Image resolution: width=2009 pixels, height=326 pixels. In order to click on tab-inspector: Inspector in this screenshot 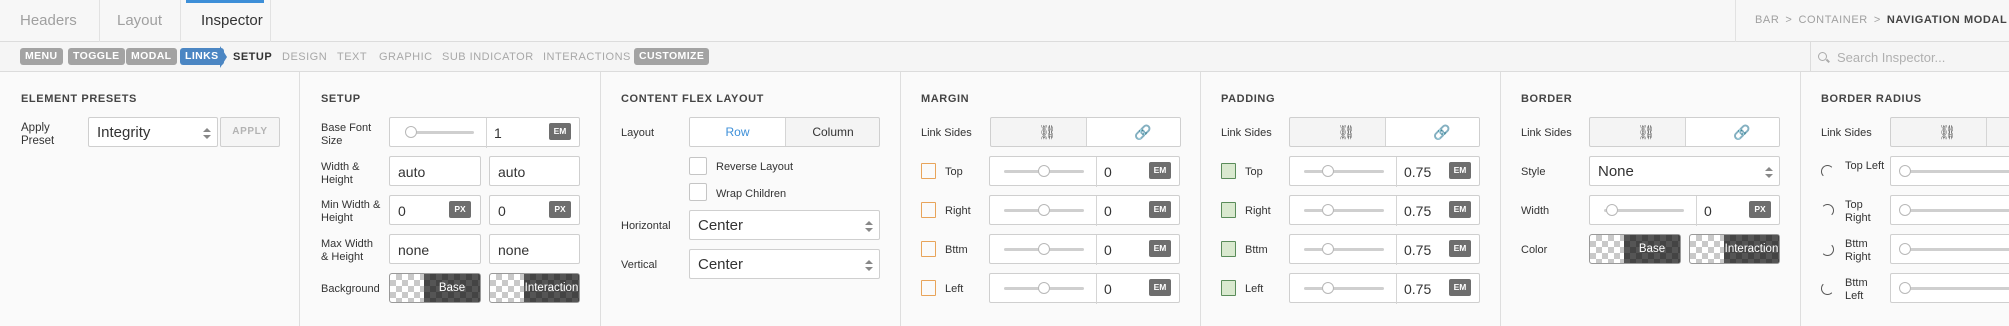, I will do `click(232, 20)`.